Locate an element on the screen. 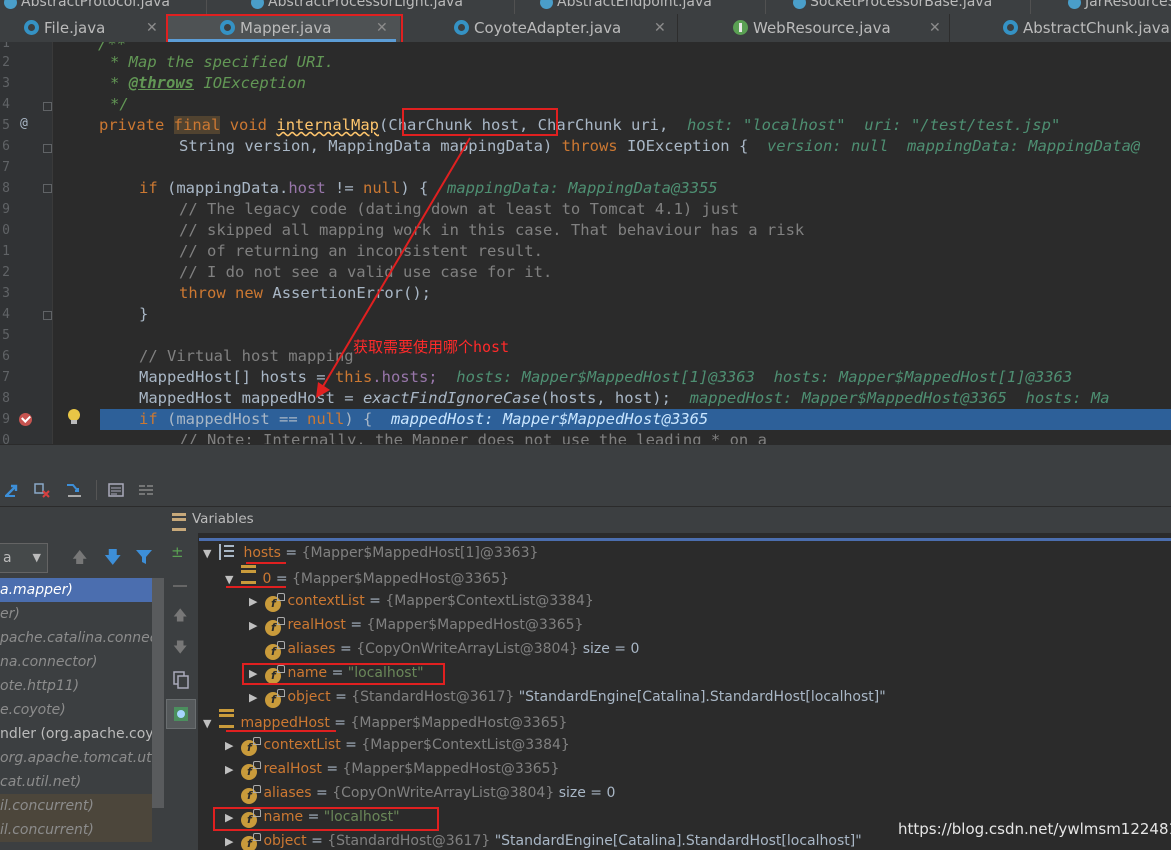 The height and width of the screenshot is (850, 1171). add-watch-icon: ± is located at coordinates (177, 552).